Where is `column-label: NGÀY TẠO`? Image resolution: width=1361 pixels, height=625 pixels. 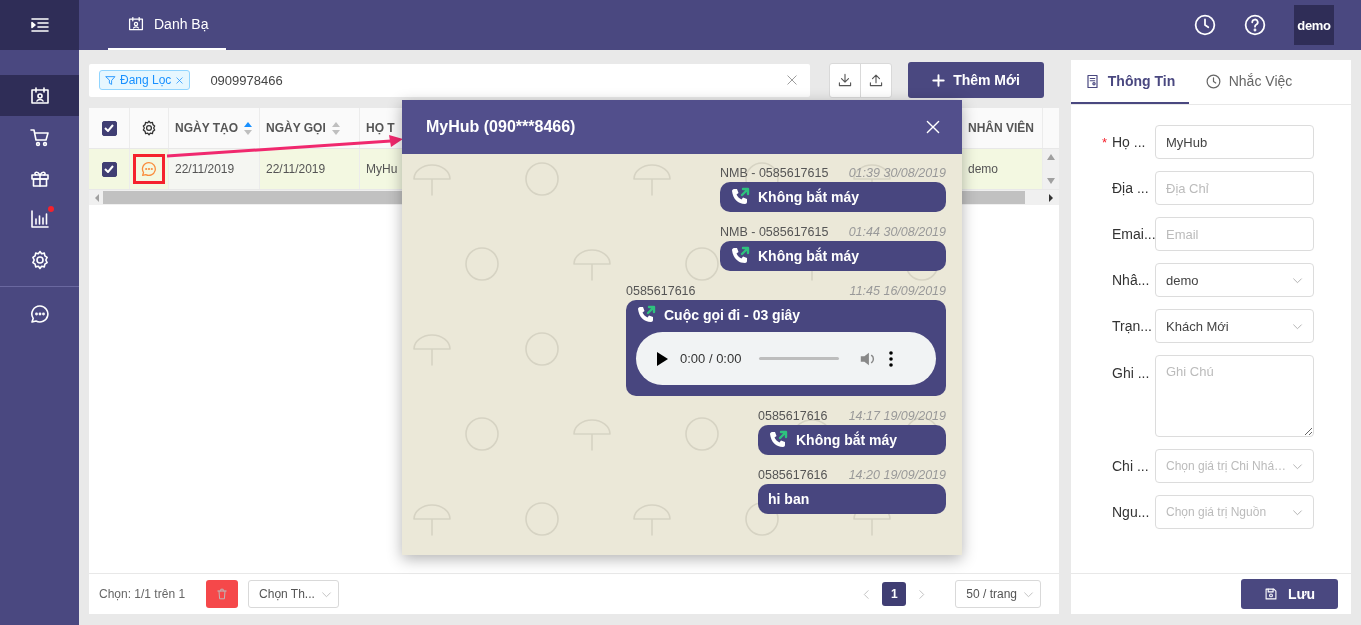 column-label: NGÀY TẠO is located at coordinates (207, 128).